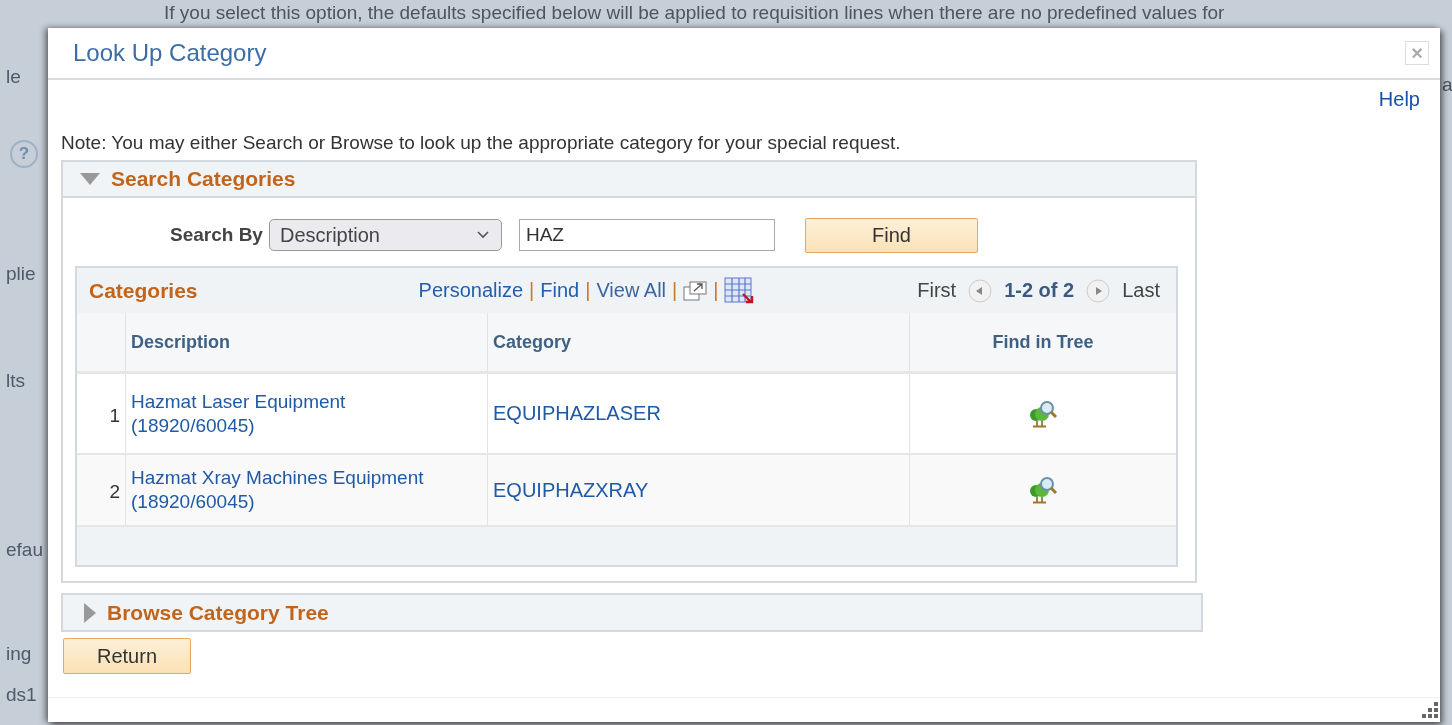  Describe the element at coordinates (571, 489) in the screenshot. I see `category-link: EQUIPHAZXRAY` at that location.